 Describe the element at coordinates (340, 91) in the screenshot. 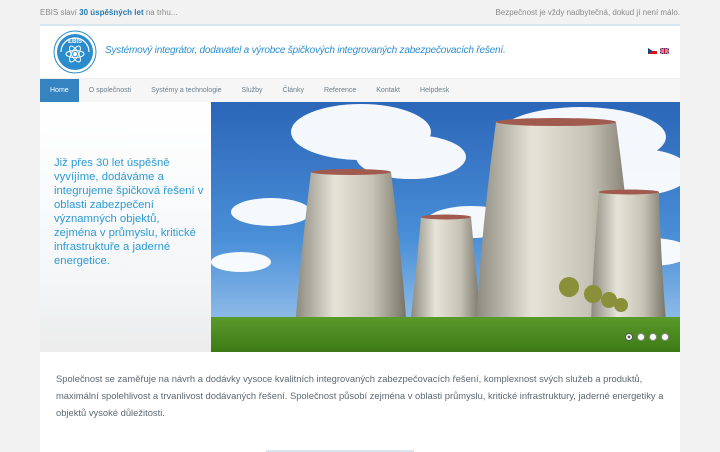

I see `nav-reference: Reference` at that location.